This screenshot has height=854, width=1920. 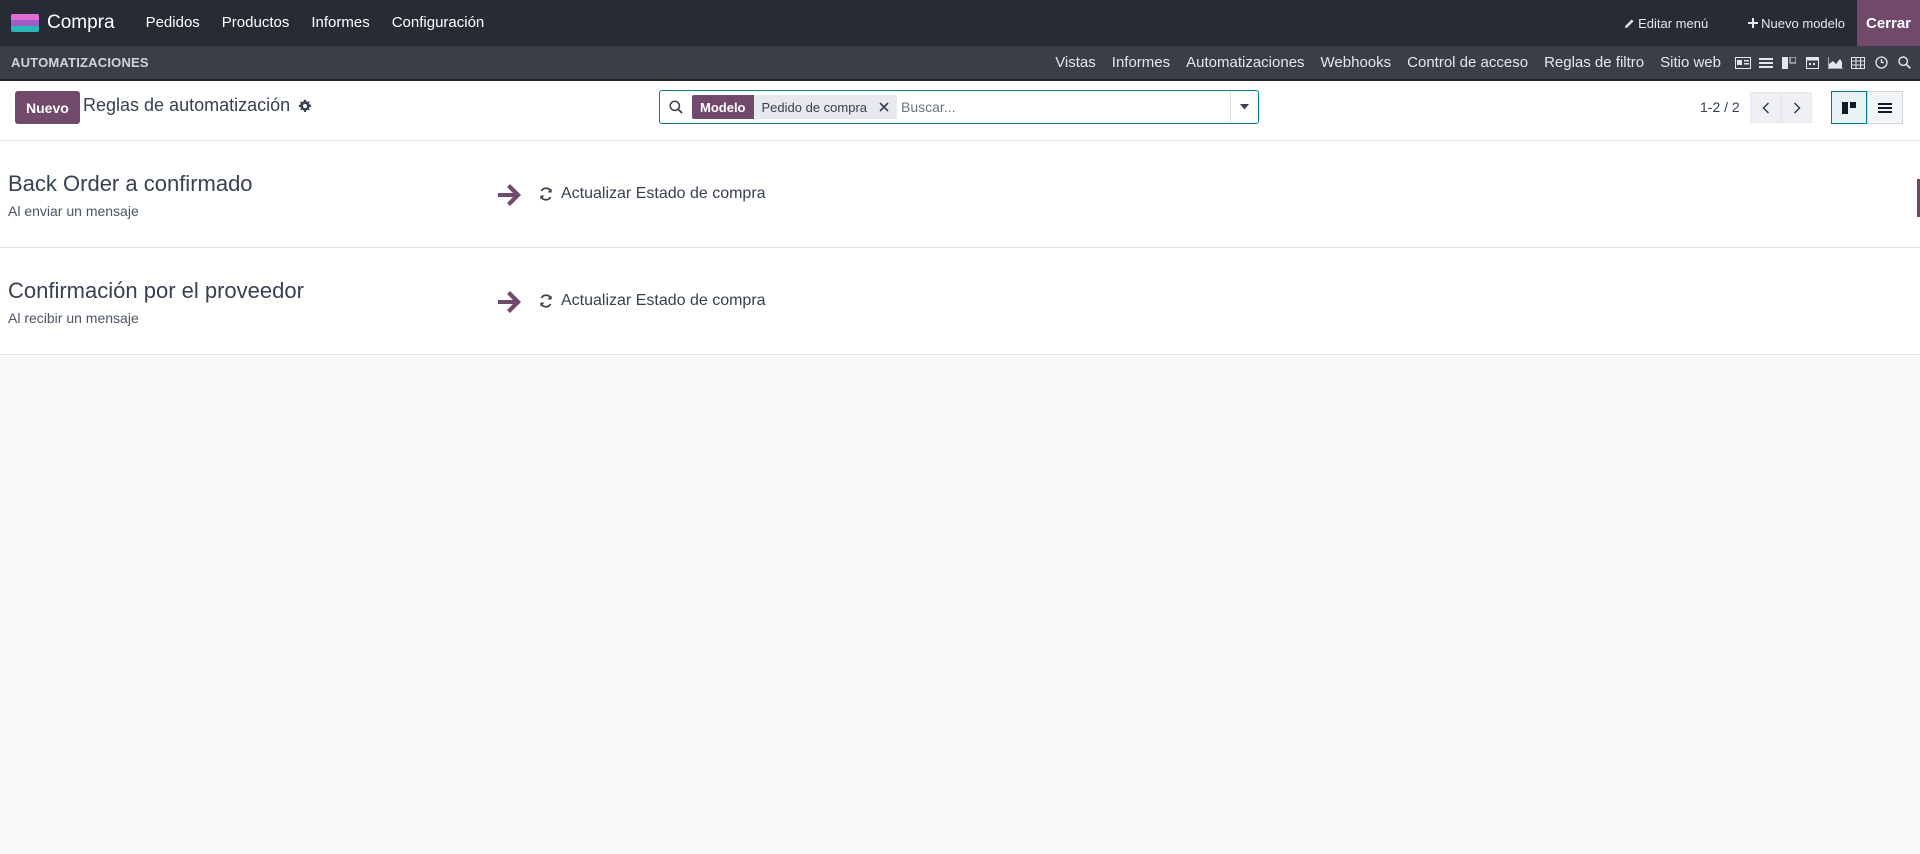 I want to click on view-switcher, so click(x=1867, y=107).